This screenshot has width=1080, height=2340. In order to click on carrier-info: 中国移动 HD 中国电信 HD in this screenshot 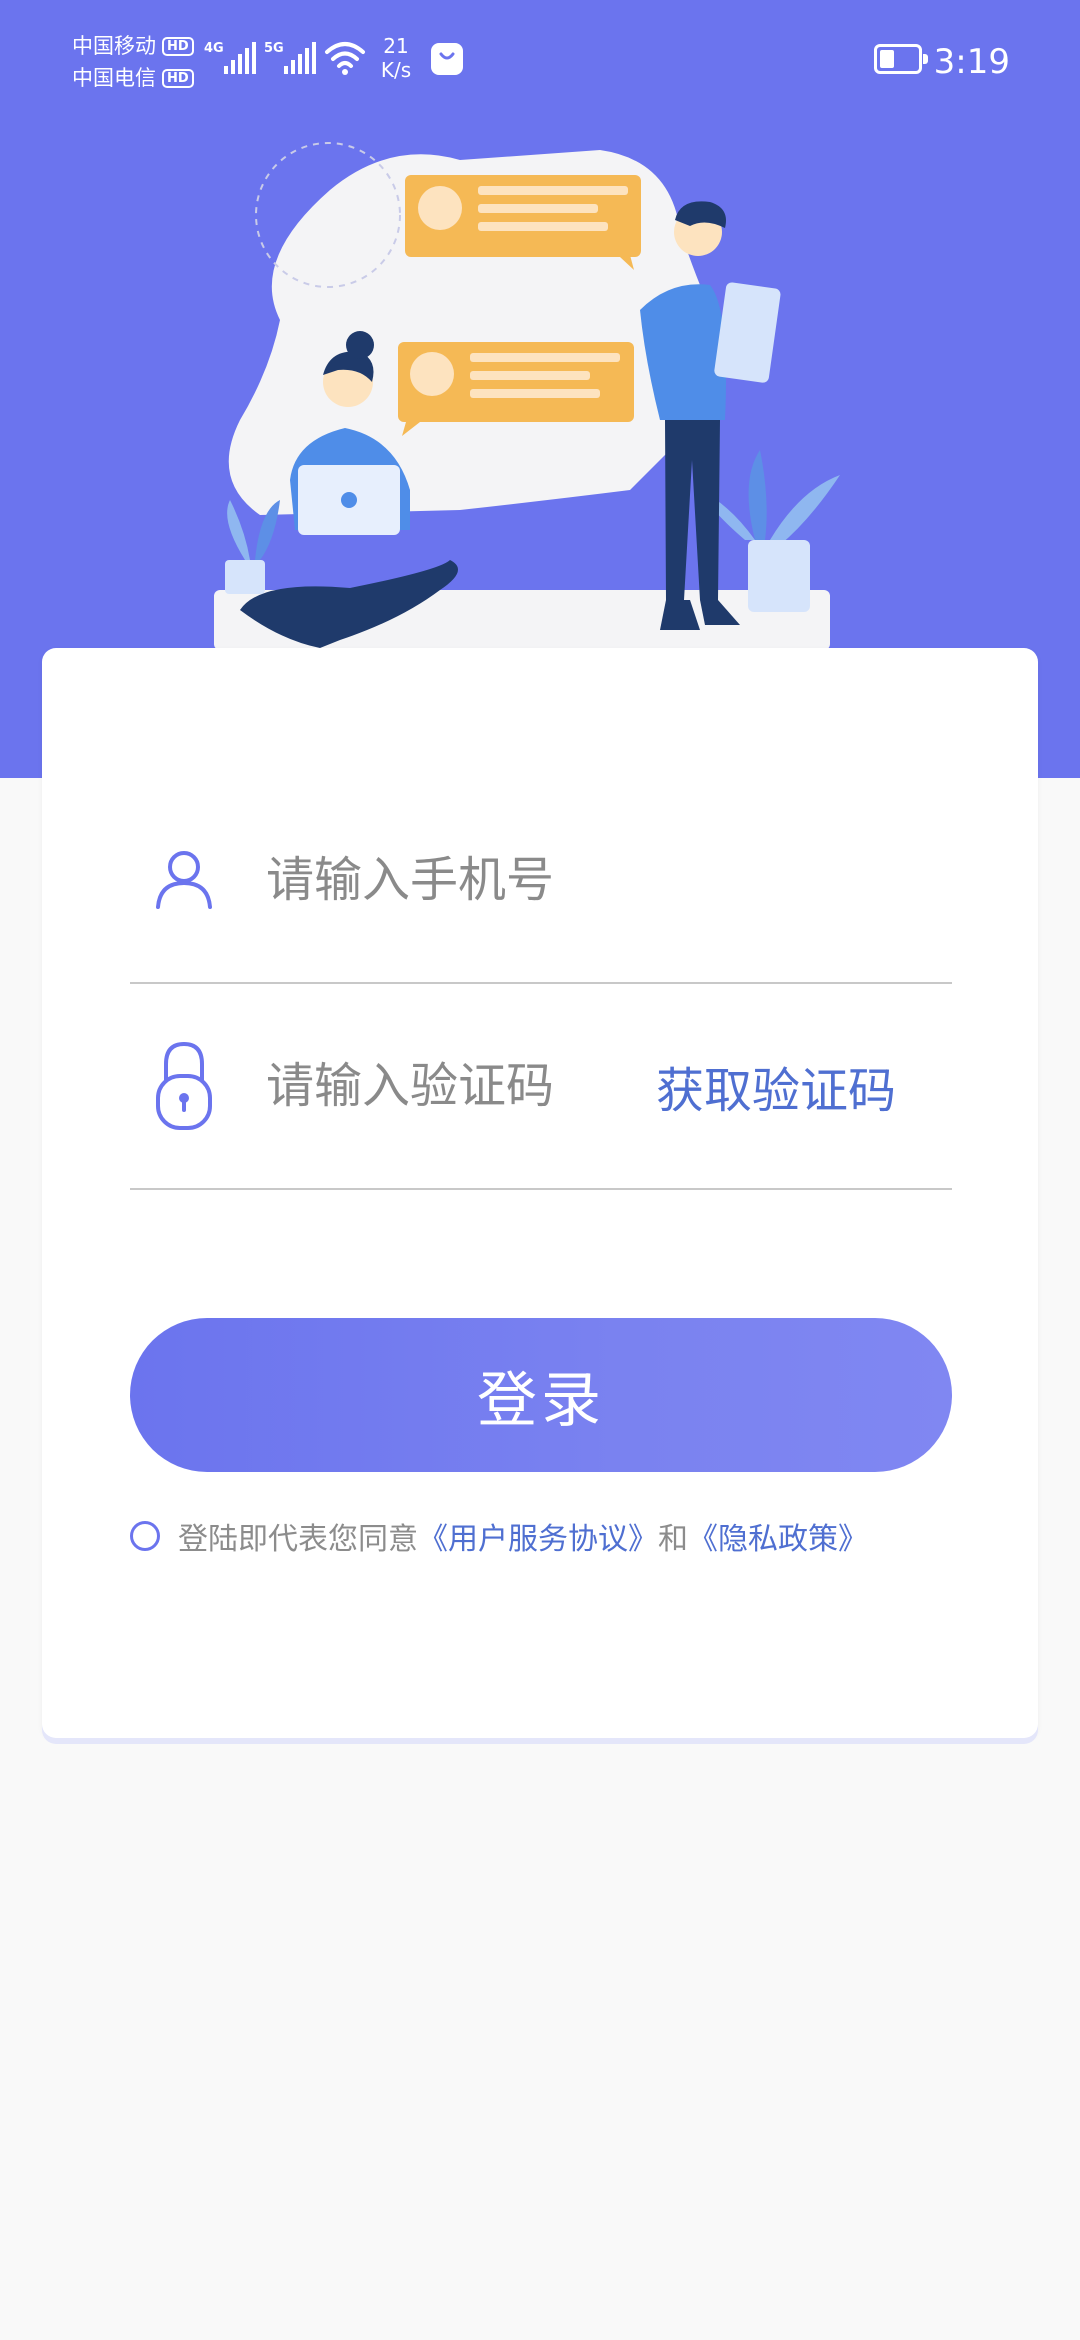, I will do `click(133, 62)`.